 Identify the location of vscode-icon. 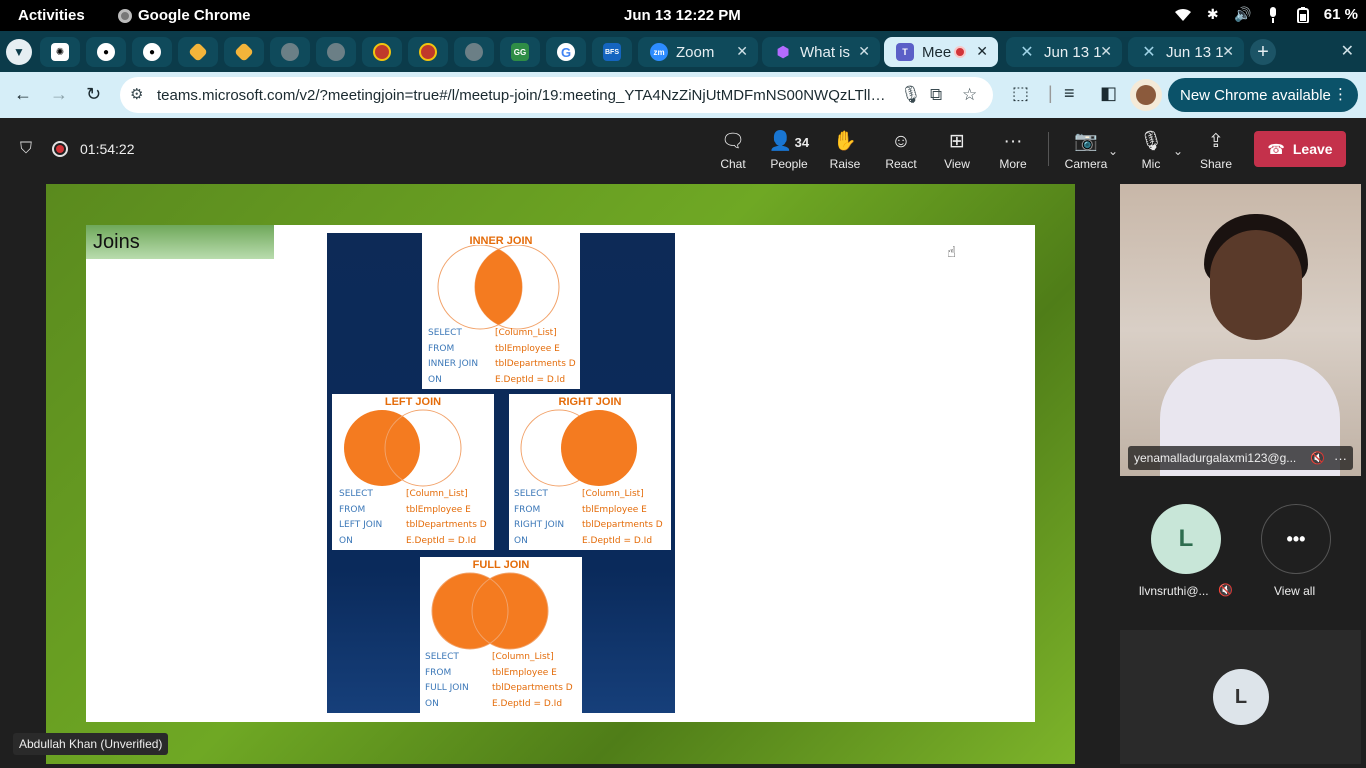
(244, 52).